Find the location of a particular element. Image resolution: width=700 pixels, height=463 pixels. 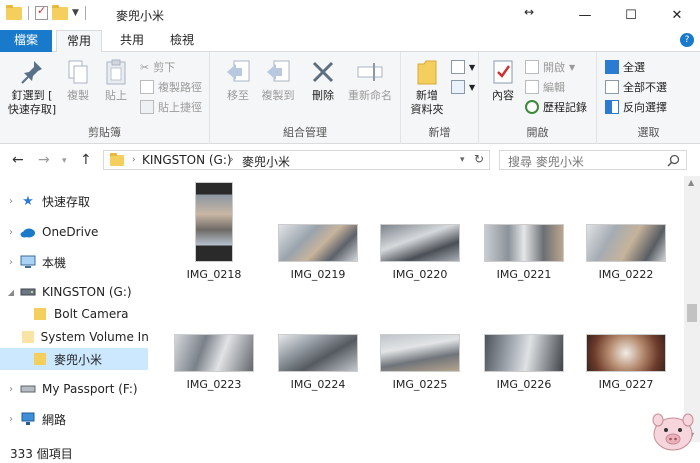

file-item: IMG_0221 is located at coordinates (524, 231).